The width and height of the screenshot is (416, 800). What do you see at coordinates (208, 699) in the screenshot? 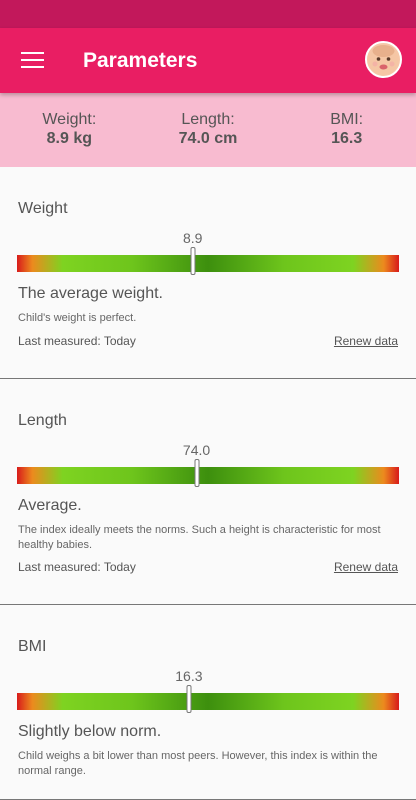
I see `bmi-scale-bar` at bounding box center [208, 699].